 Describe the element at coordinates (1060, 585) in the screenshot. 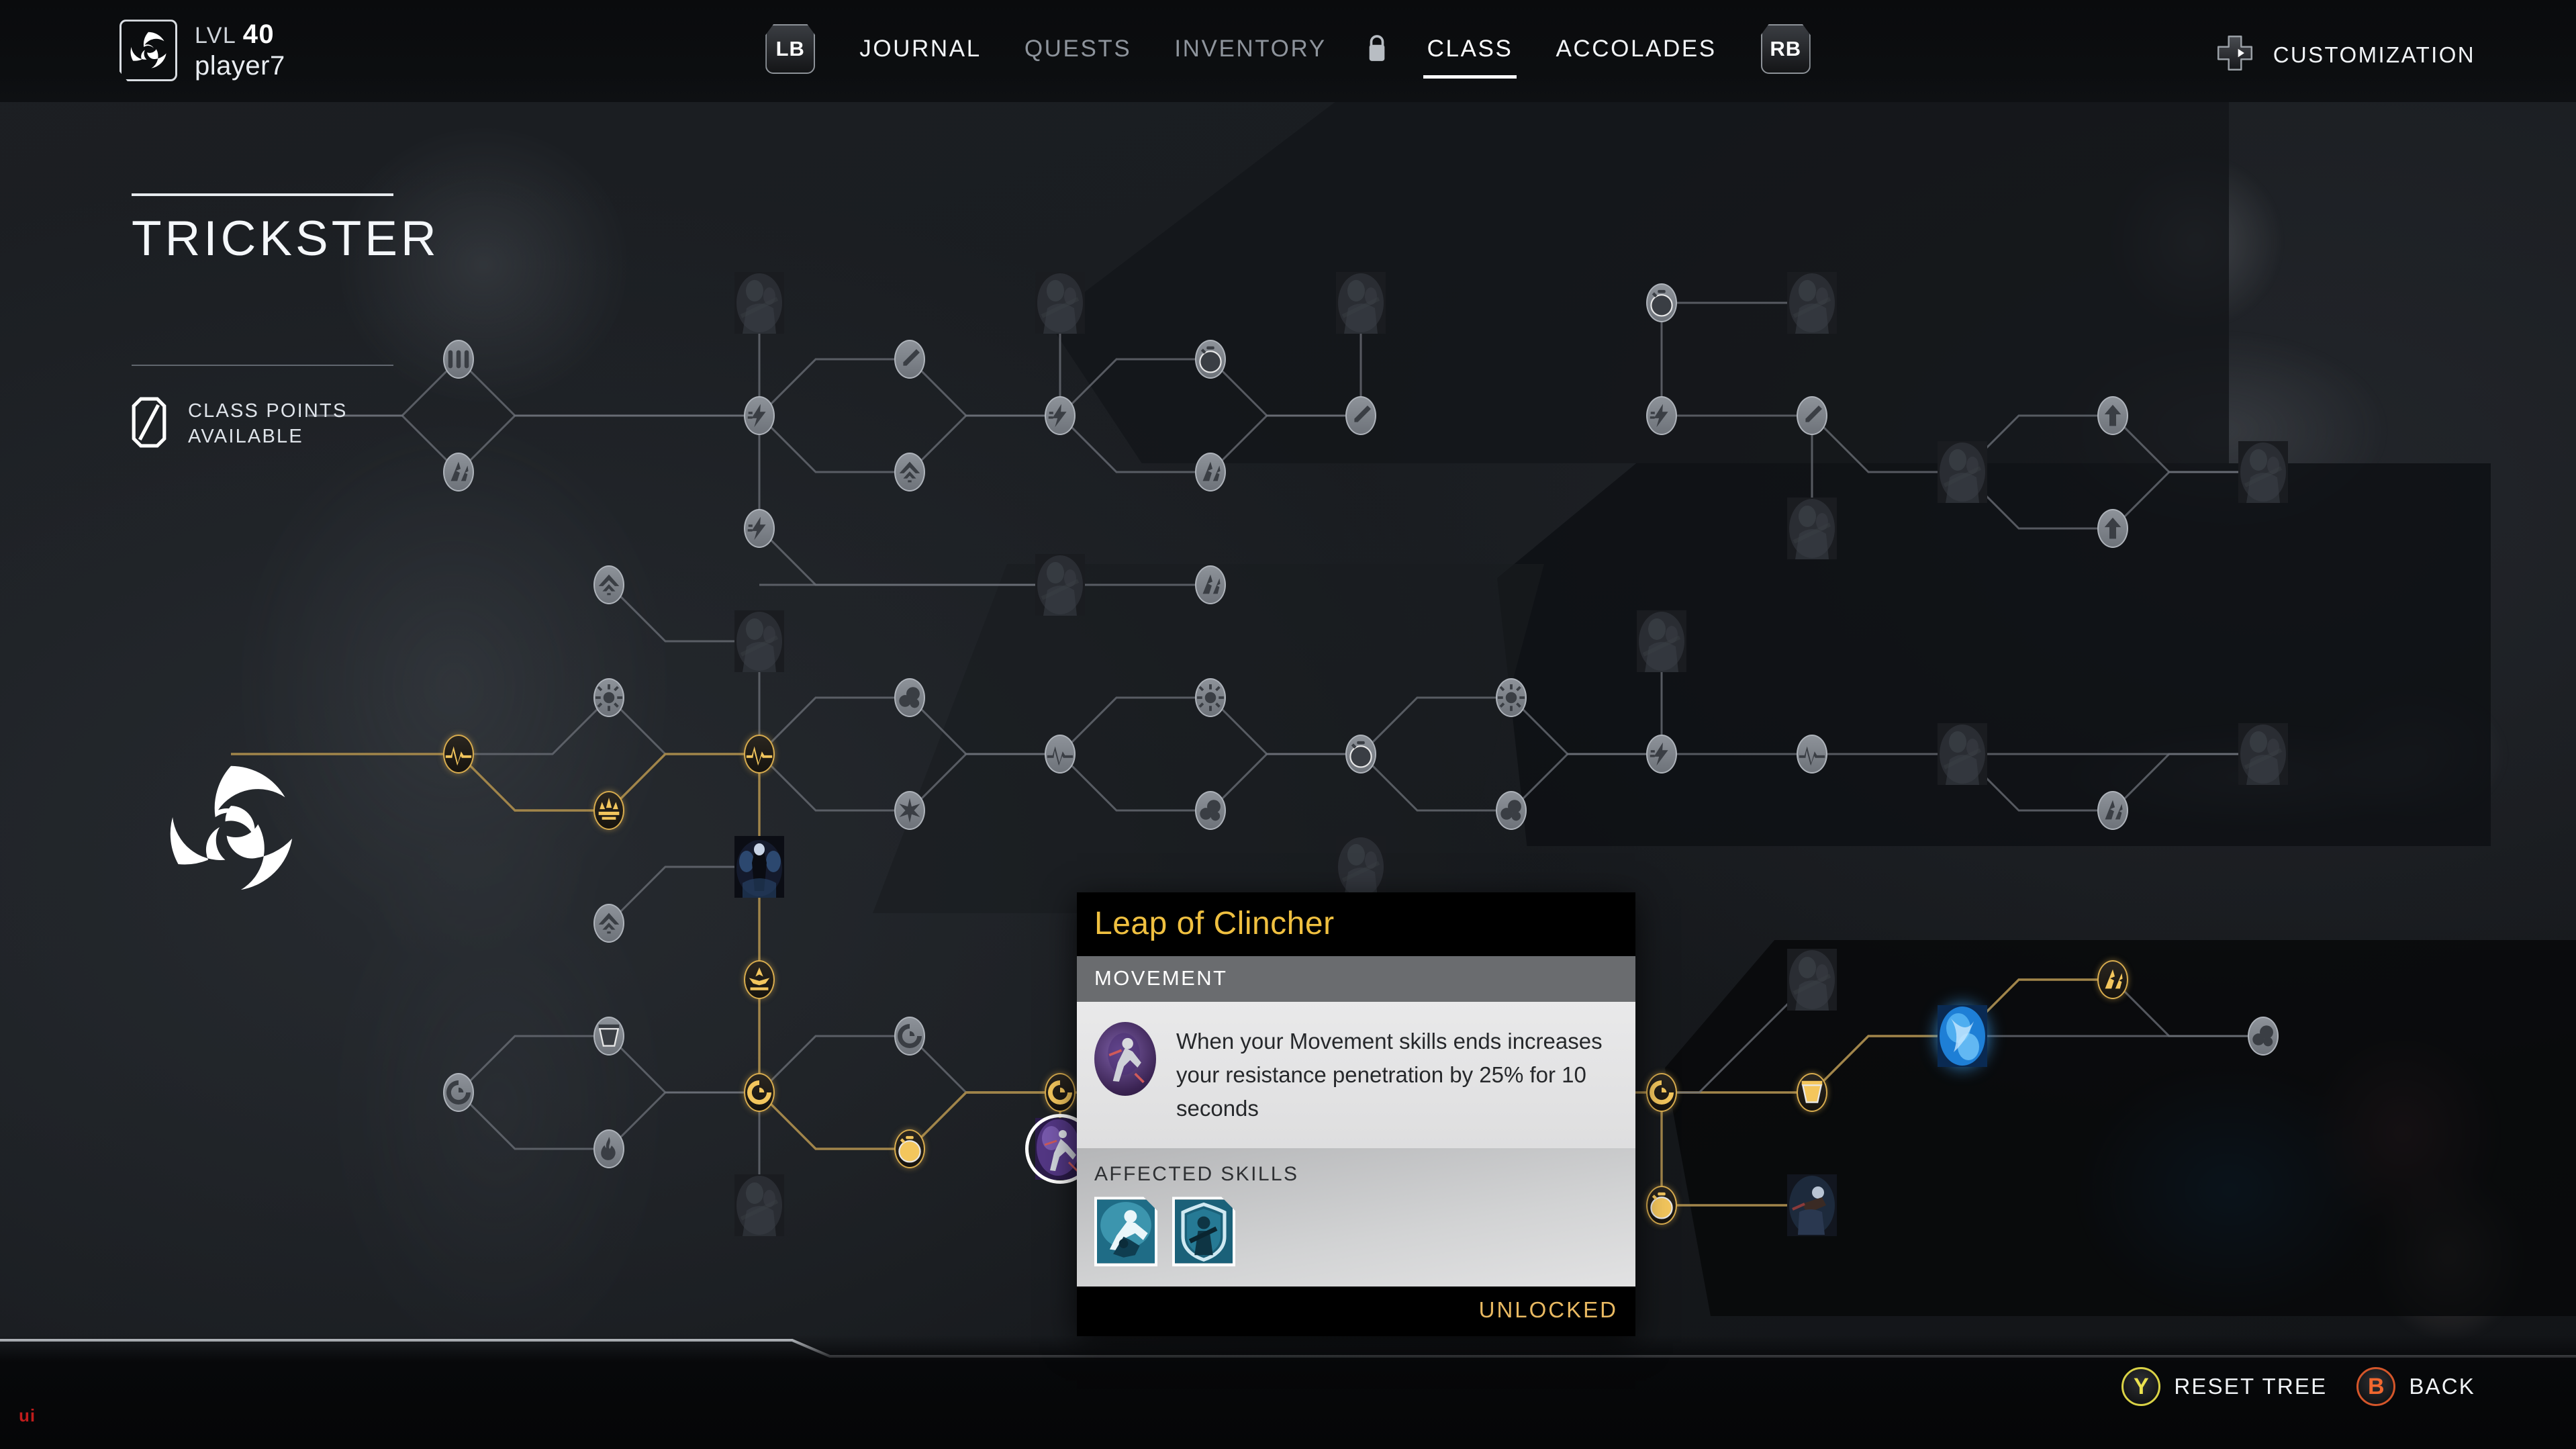

I see `skill-node-ability-dash` at that location.